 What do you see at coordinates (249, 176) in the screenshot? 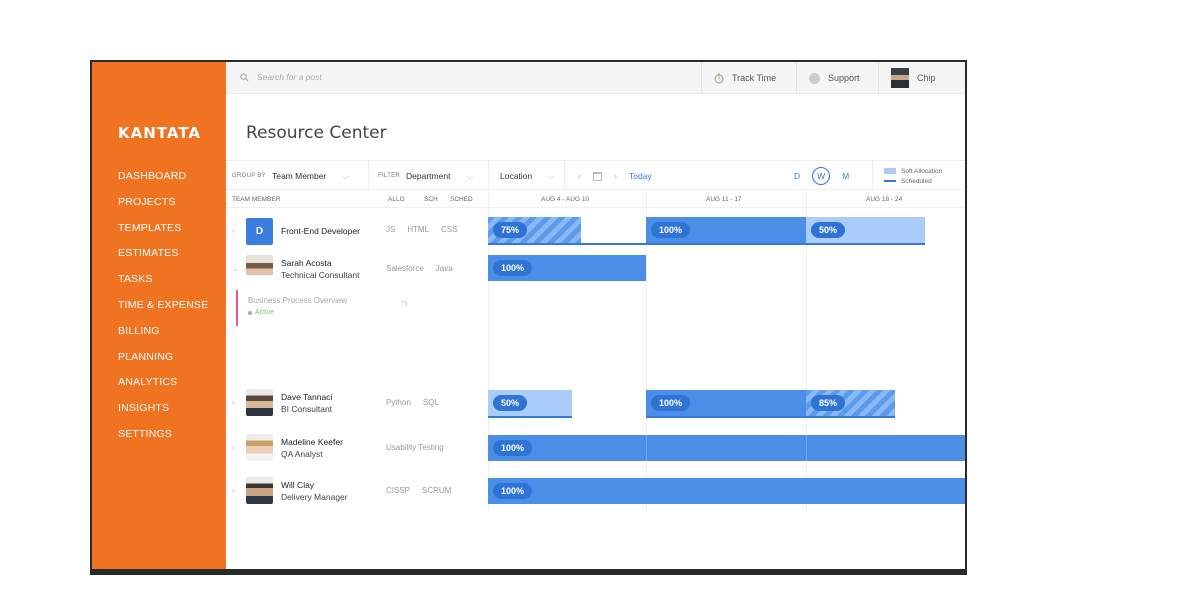
I see `group-by-label: GROUP BY` at bounding box center [249, 176].